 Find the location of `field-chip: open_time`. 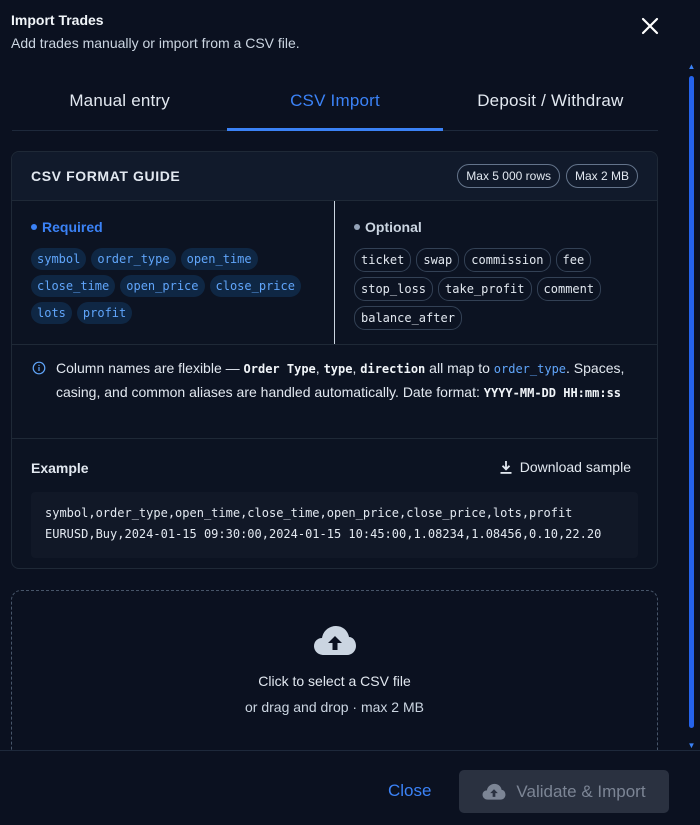

field-chip: open_time is located at coordinates (219, 259).